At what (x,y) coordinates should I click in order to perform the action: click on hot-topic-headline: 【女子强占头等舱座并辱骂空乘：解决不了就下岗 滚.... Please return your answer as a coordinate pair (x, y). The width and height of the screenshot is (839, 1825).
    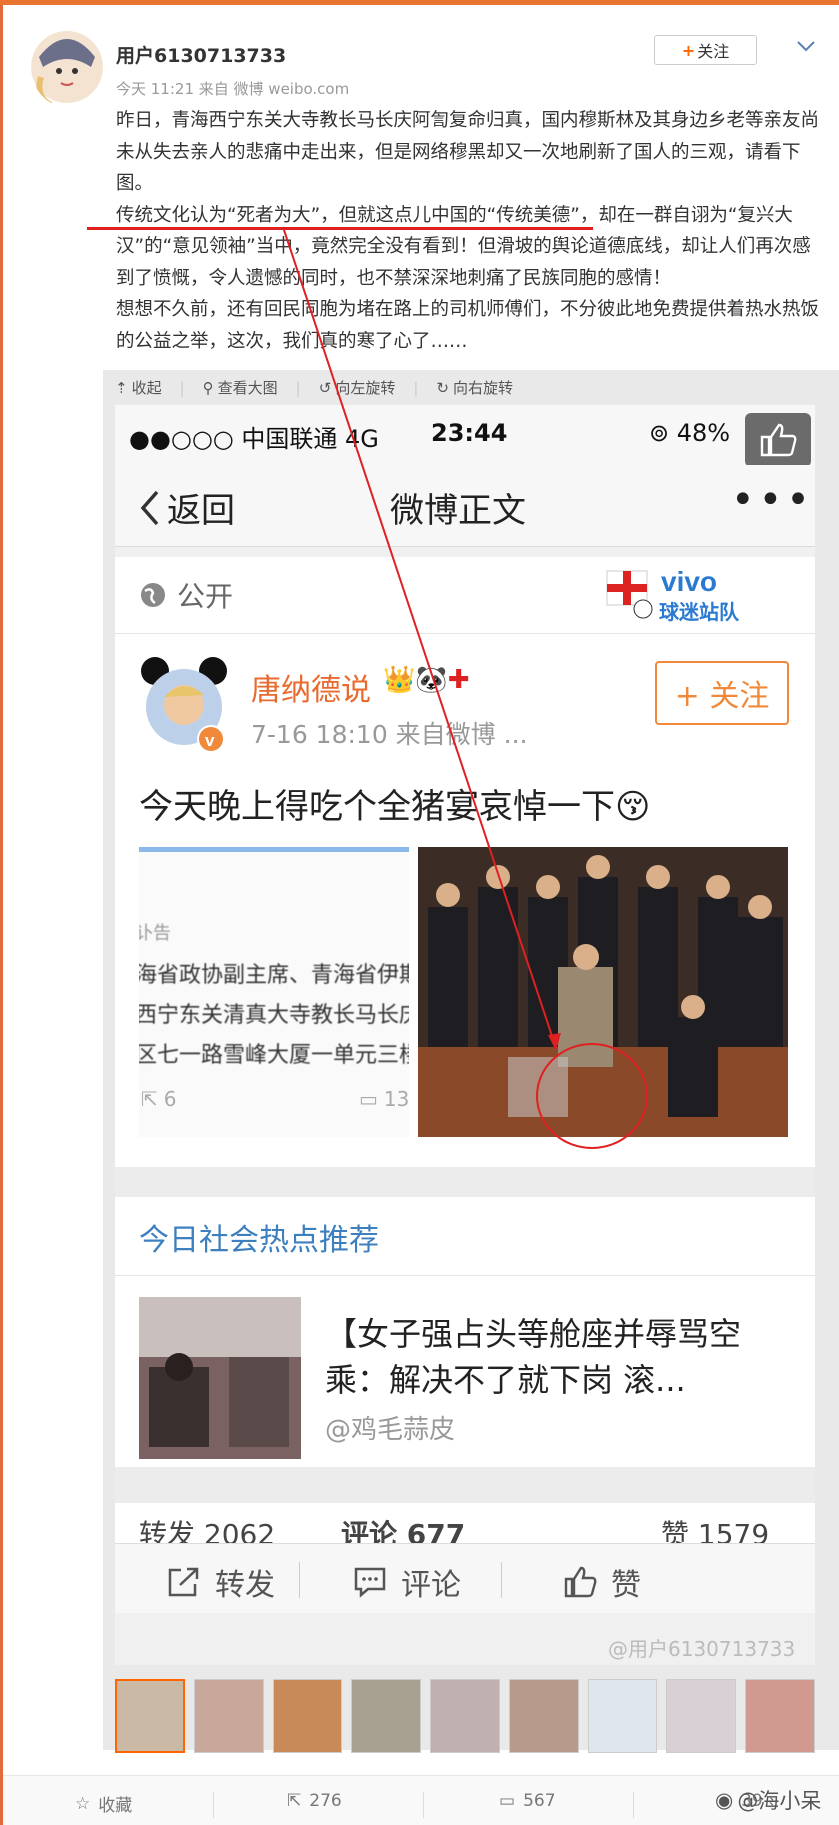
    Looking at the image, I should click on (560, 1357).